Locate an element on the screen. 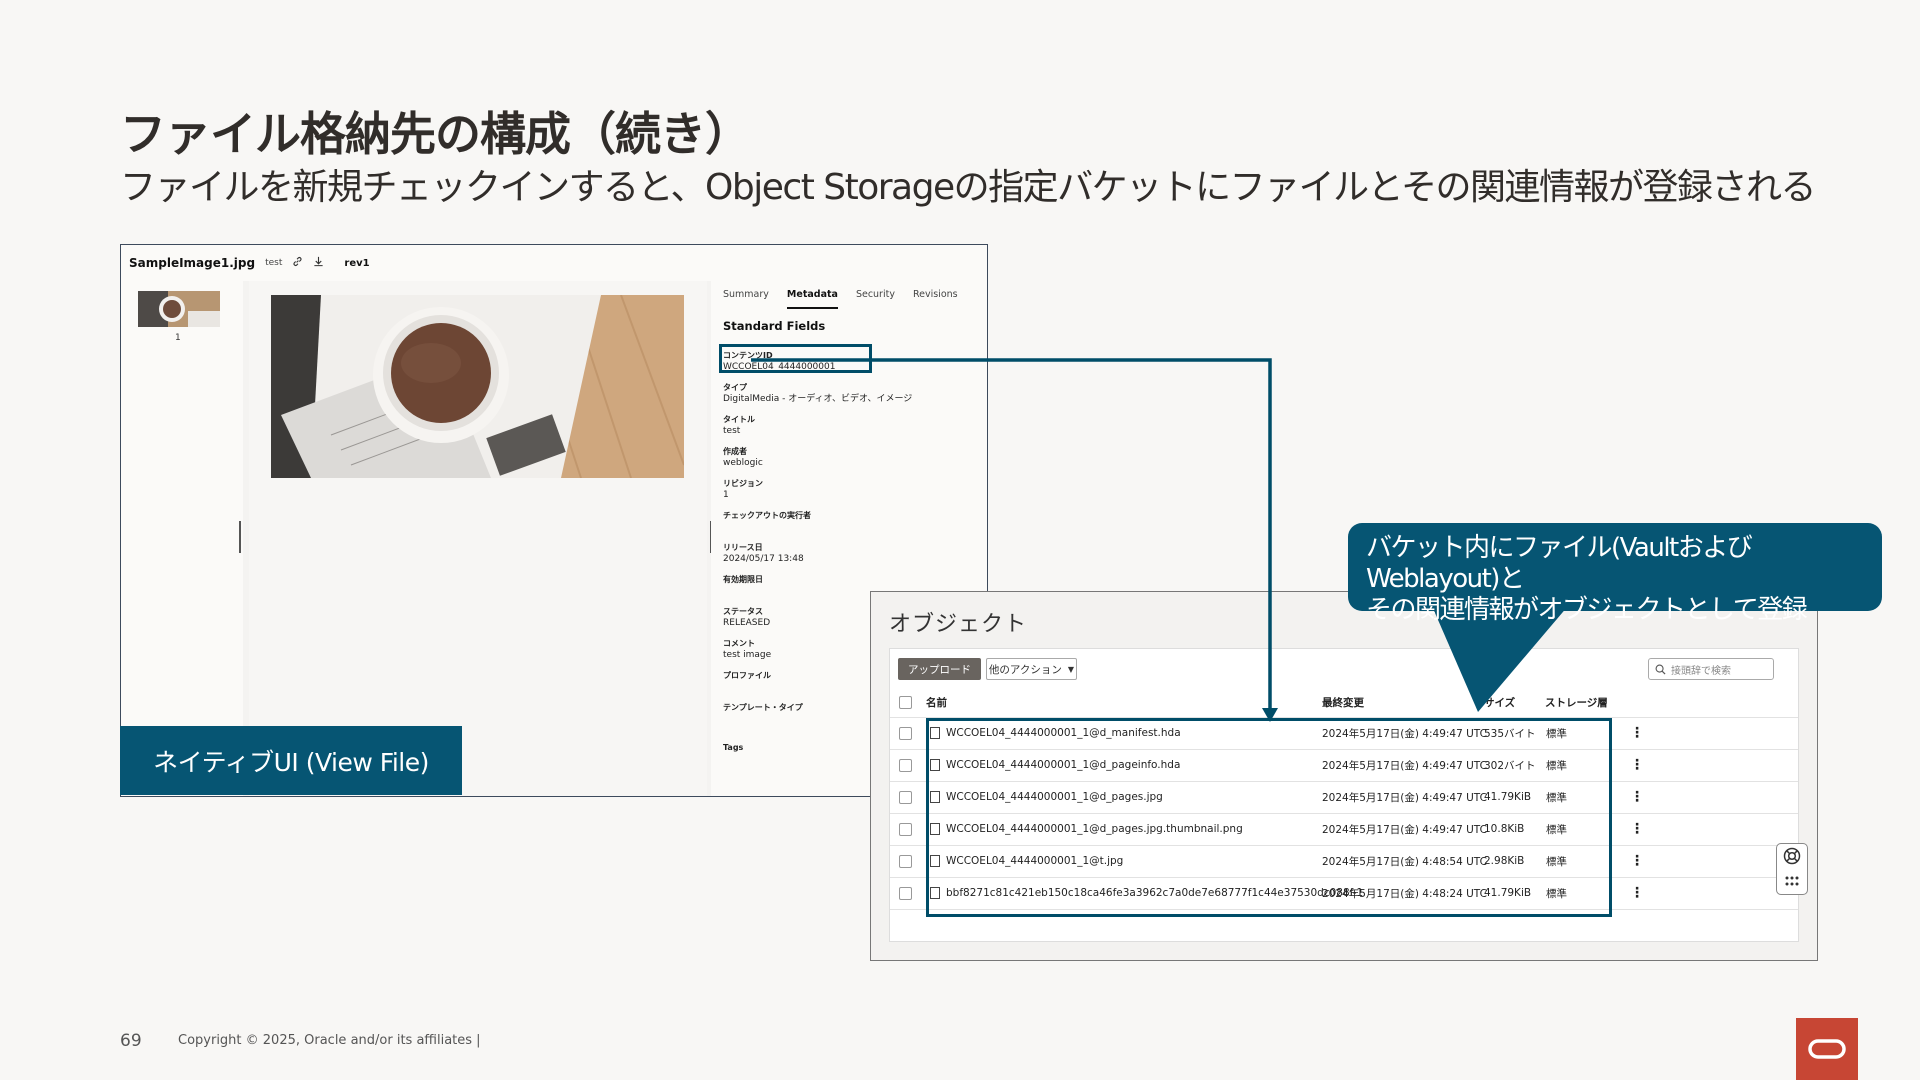  file-header: SampleImage1.jpg test rev1 is located at coordinates (554, 263).